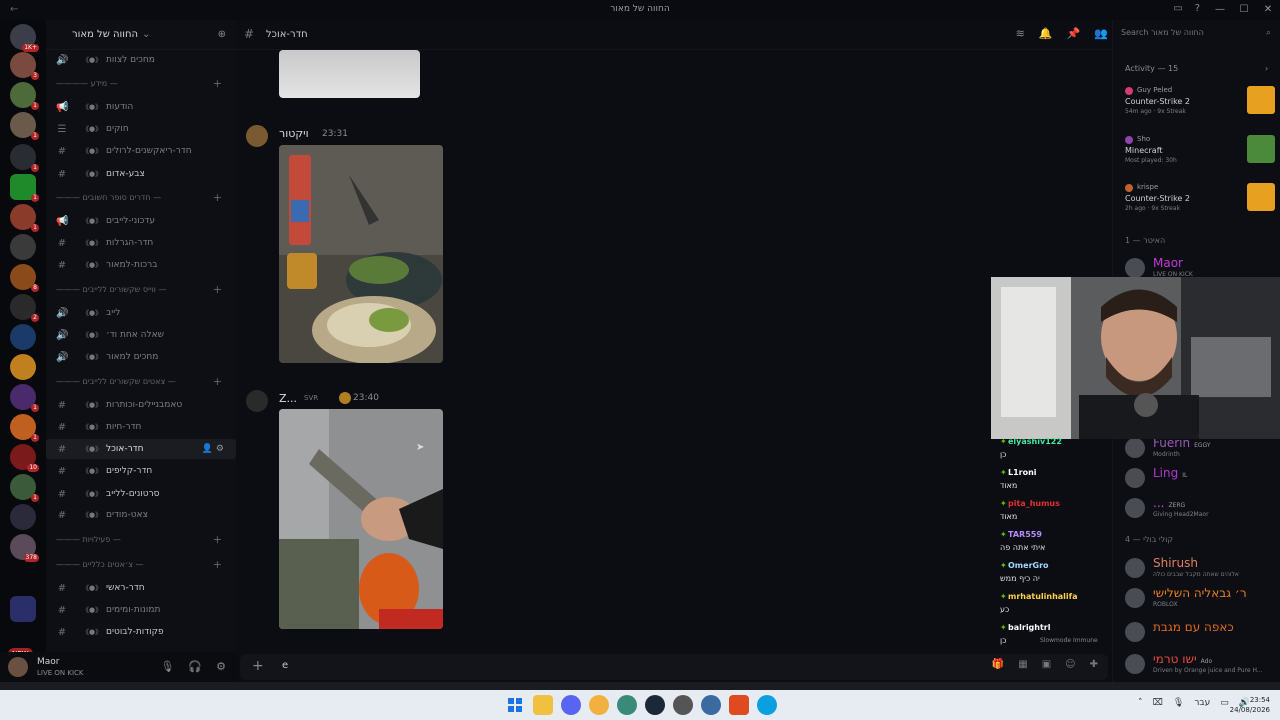 The height and width of the screenshot is (720, 1280). Describe the element at coordinates (24, 38) in the screenshot. I see `home-server-button: 1K+` at that location.